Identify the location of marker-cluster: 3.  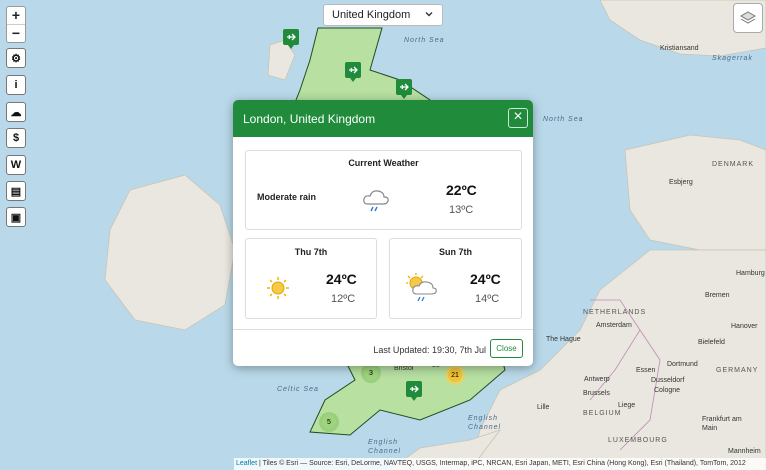
(371, 373).